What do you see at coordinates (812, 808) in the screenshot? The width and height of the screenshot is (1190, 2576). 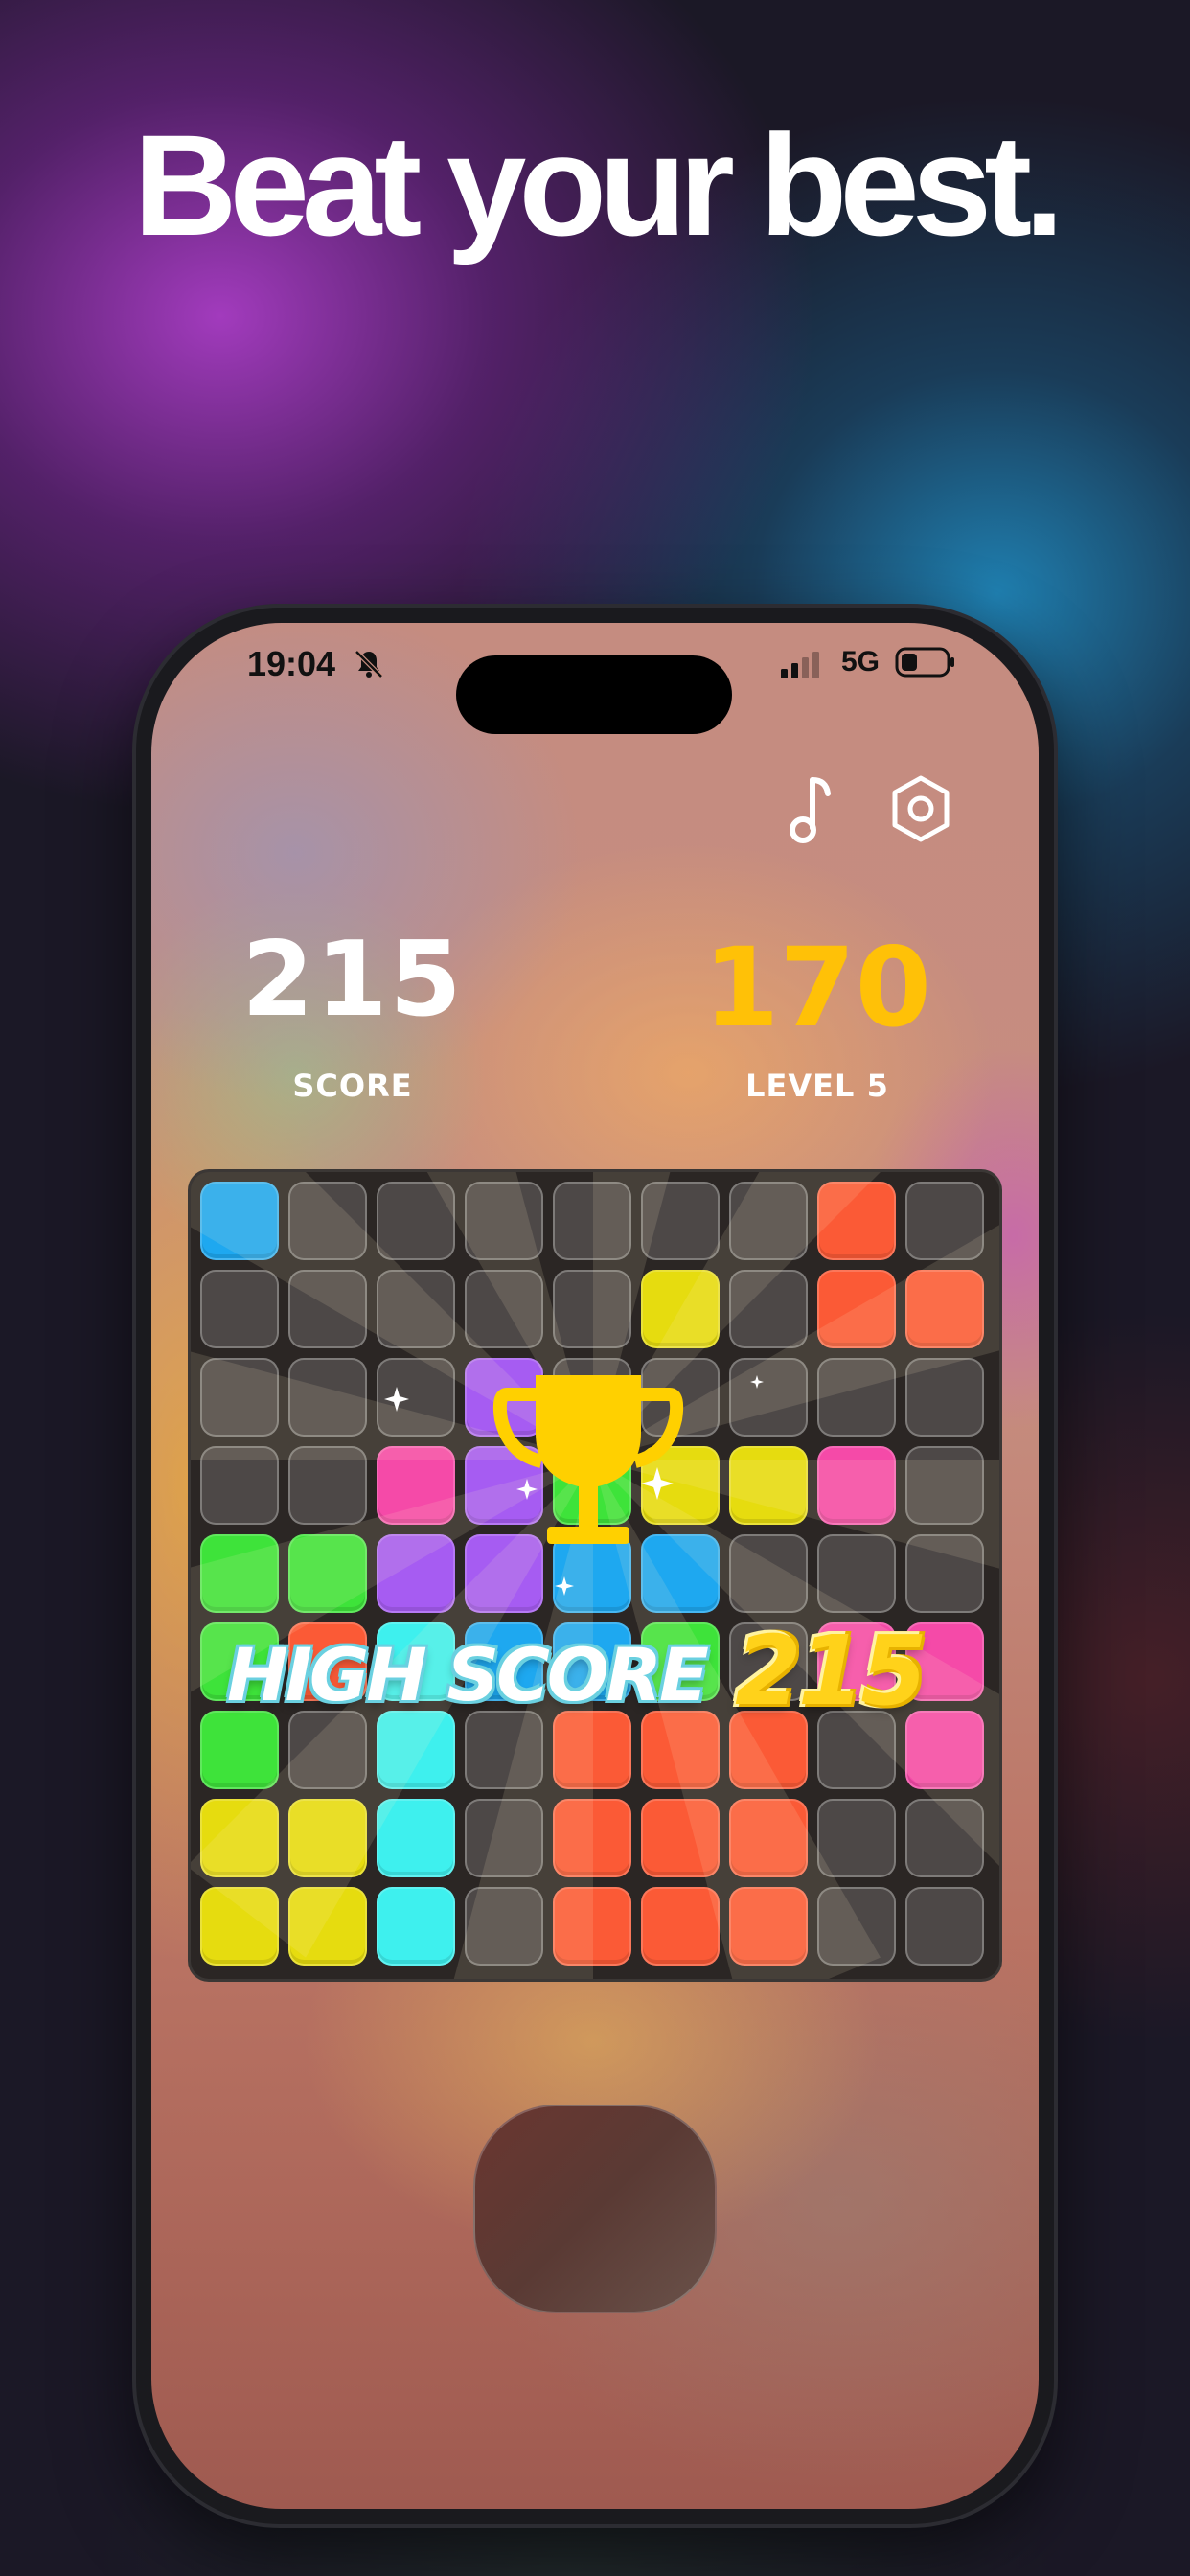 I see `music-note-icon` at bounding box center [812, 808].